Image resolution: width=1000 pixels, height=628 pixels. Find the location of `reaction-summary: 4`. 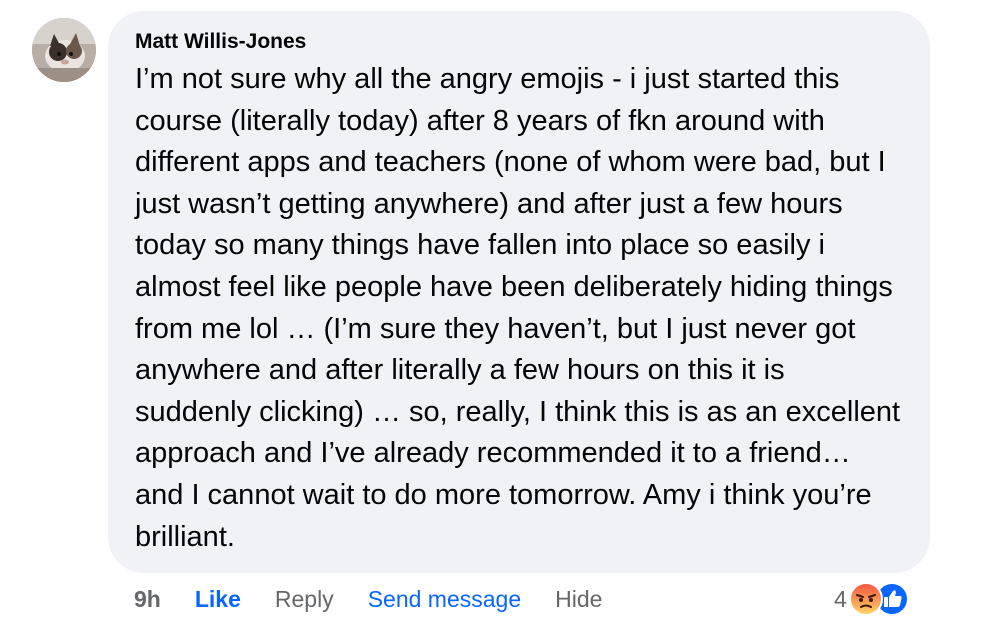

reaction-summary: 4 is located at coordinates (871, 599).